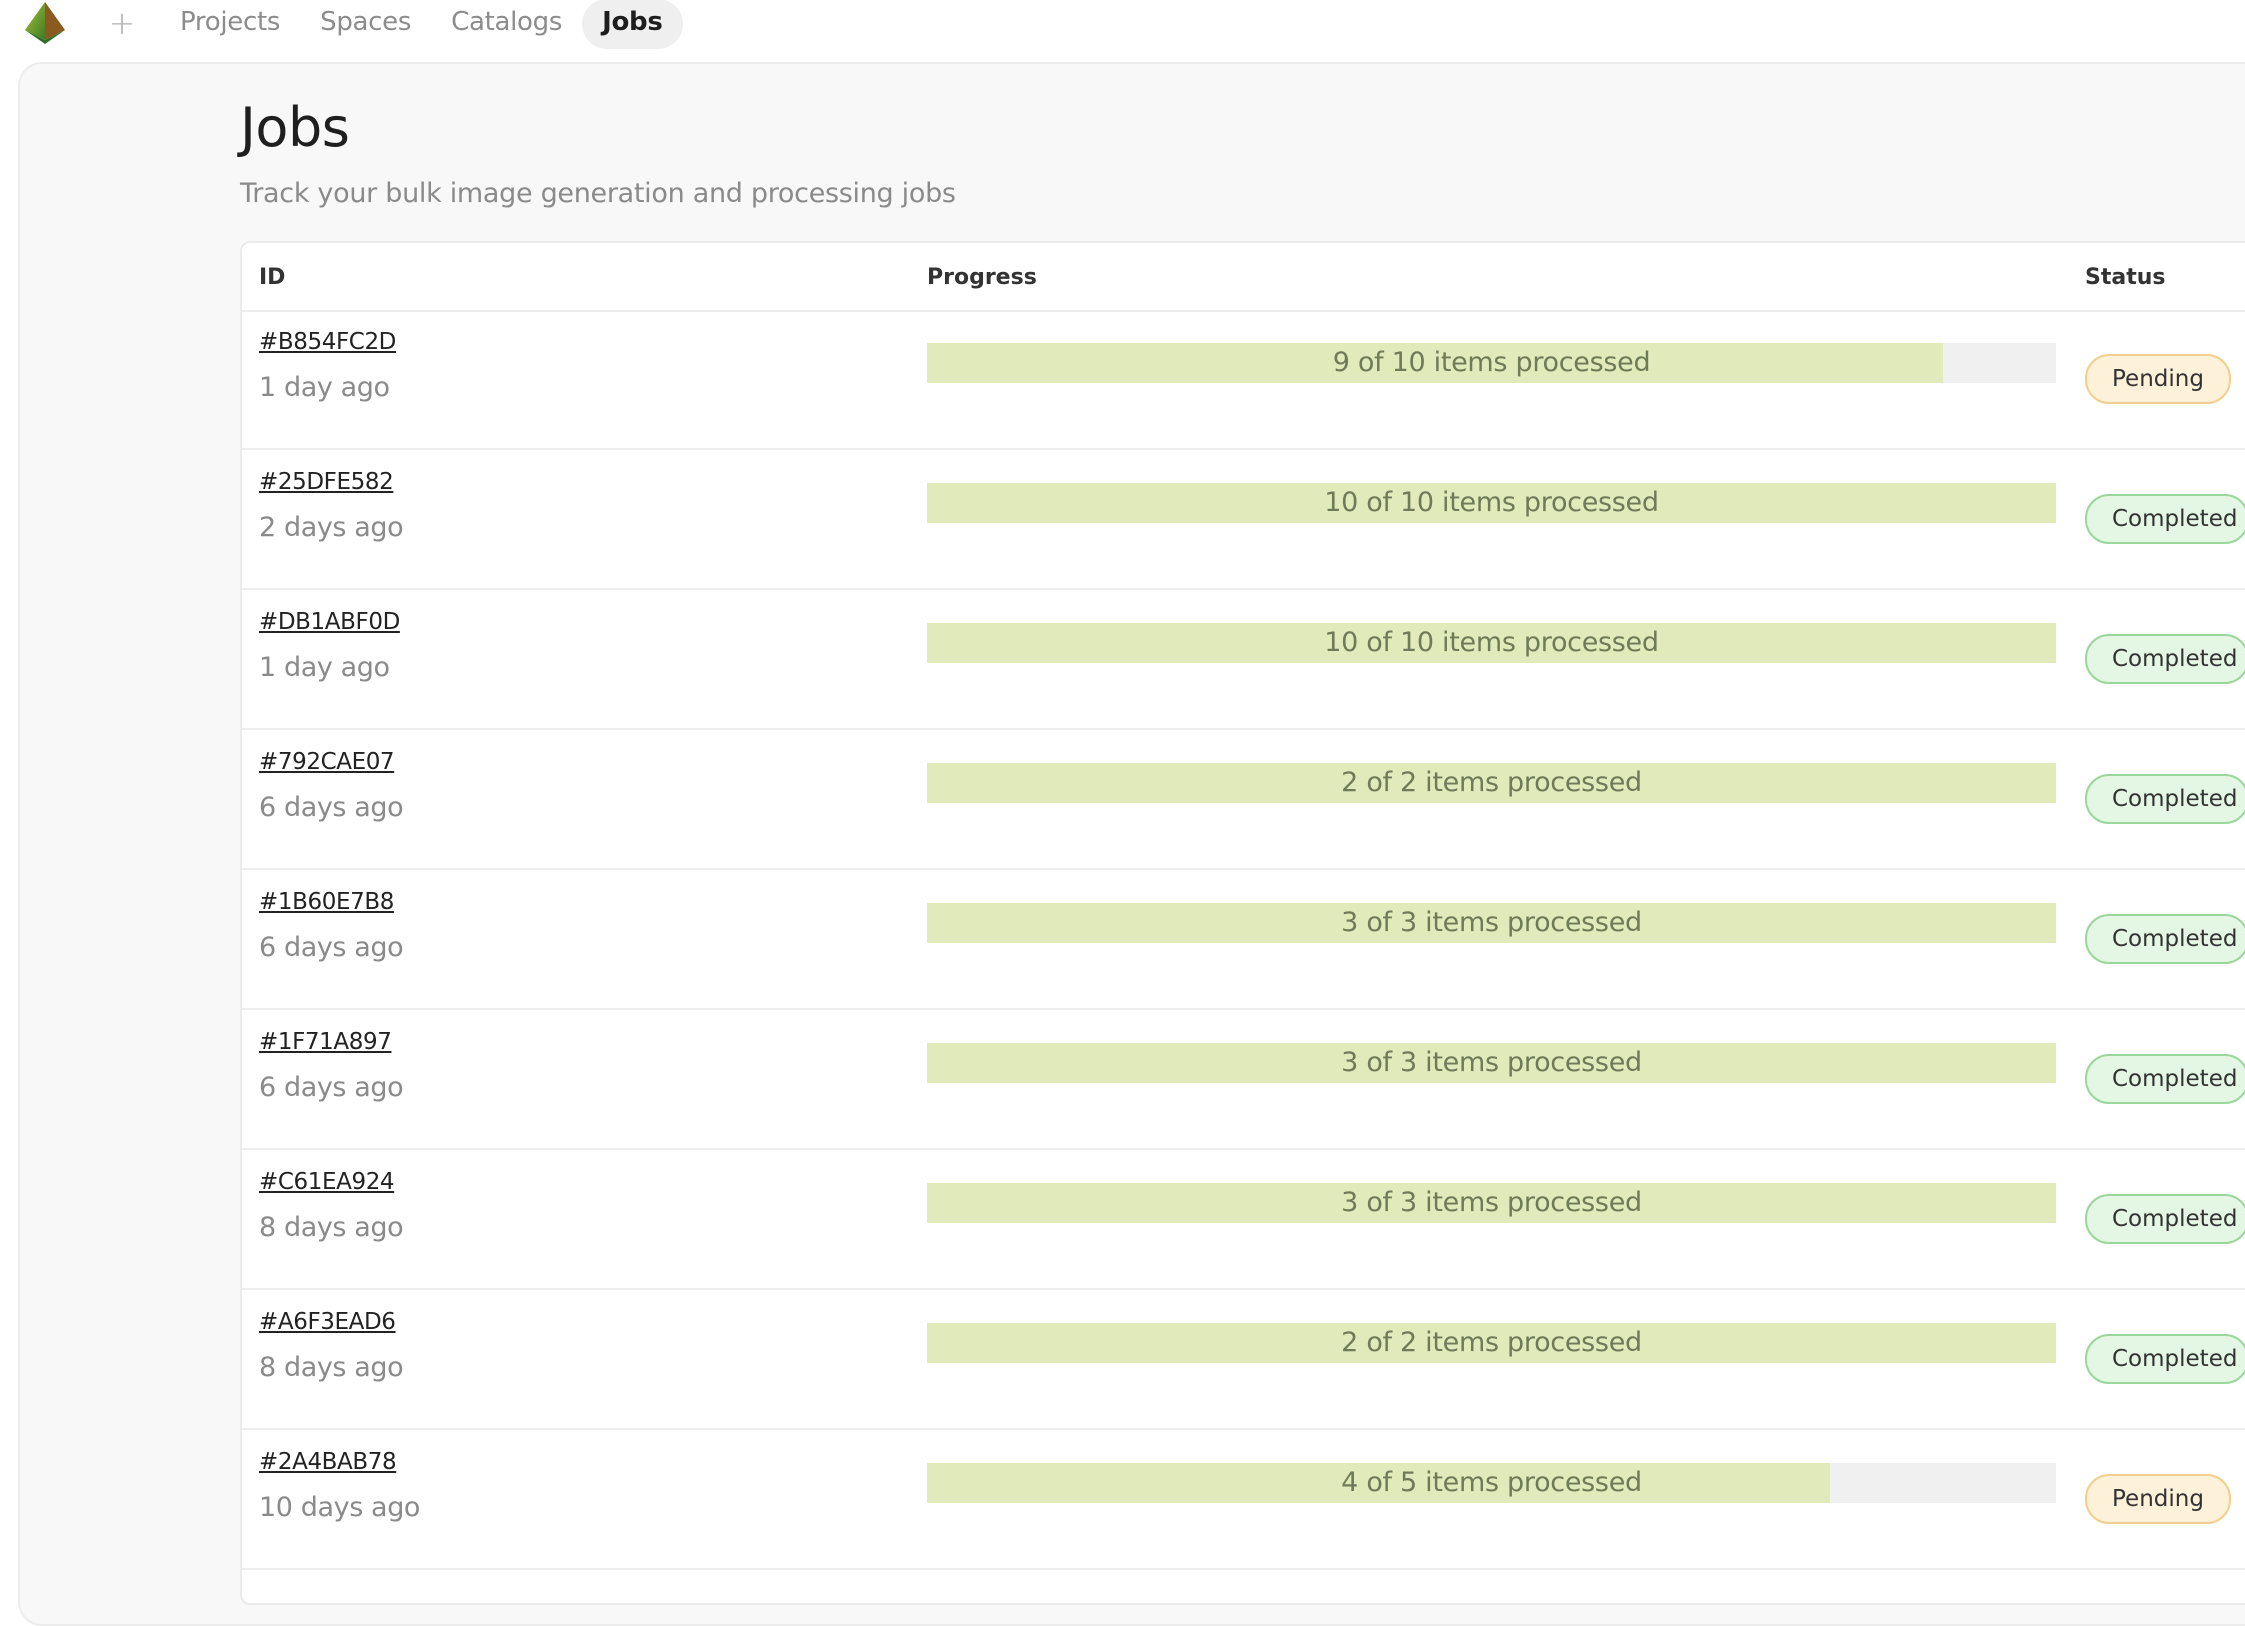  Describe the element at coordinates (327, 762) in the screenshot. I see `job-id-link: #792CAE07` at that location.